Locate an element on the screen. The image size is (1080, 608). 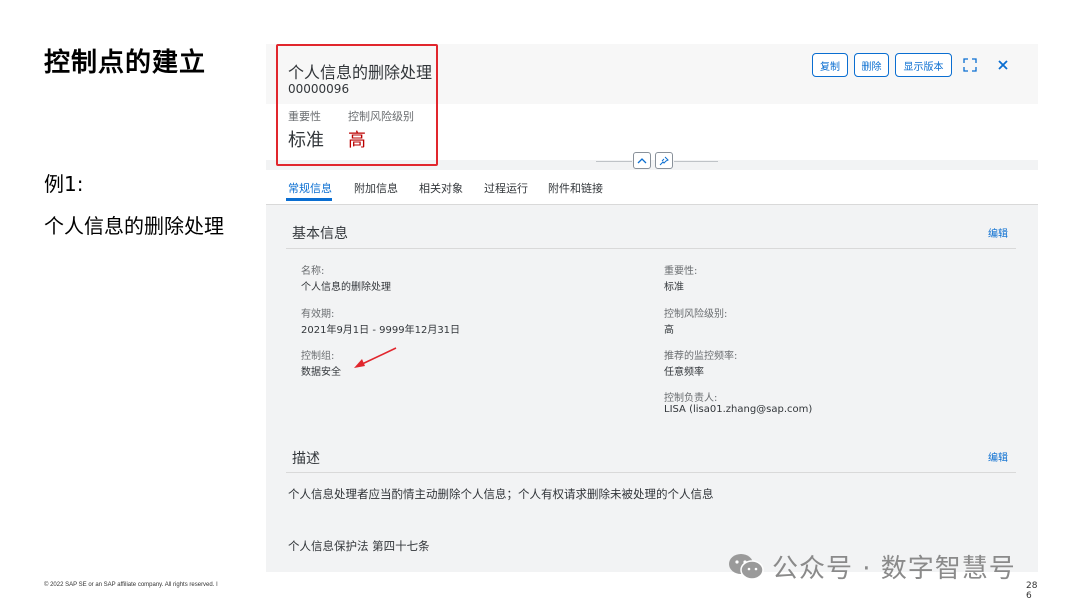
slide-title: 控制点的建立 is located at coordinates (125, 63).